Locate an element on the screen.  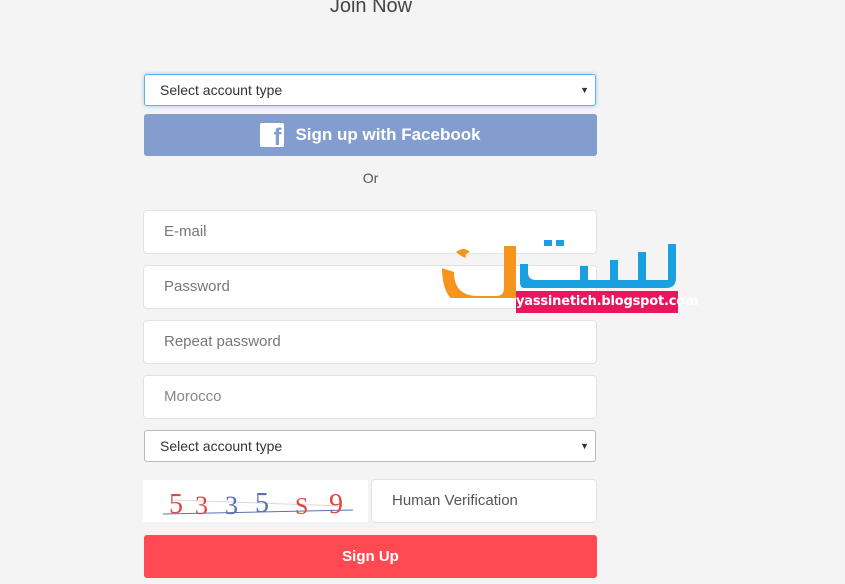
sign-up-button: Sign Up is located at coordinates (370, 556).